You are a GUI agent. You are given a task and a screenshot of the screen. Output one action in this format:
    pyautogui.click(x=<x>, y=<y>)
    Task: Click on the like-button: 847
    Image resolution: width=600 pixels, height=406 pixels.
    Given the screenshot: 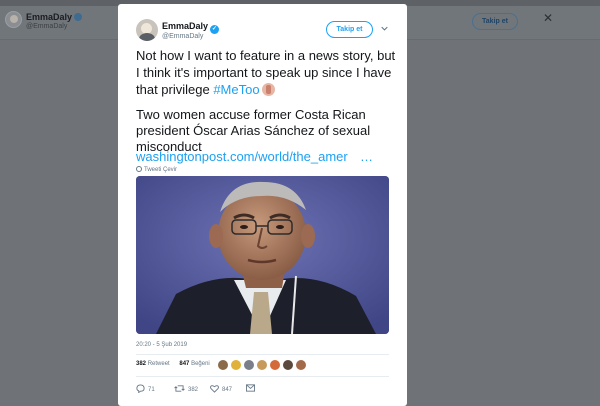 What is the action you would take?
    pyautogui.click(x=221, y=388)
    